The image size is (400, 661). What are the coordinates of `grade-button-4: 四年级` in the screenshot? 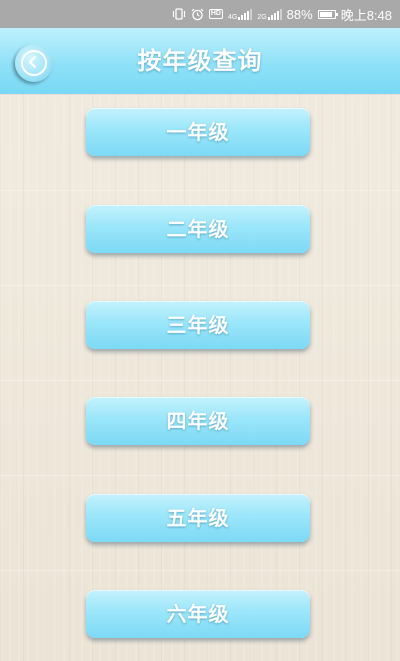 It's located at (198, 421).